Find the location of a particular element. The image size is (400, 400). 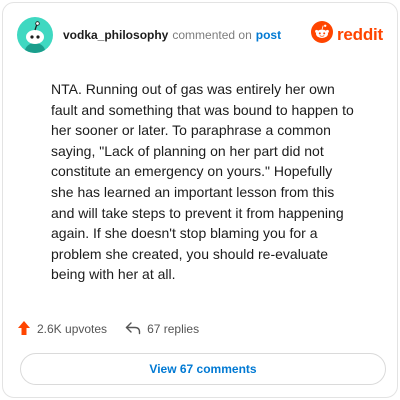

username-link: vodka_philosophy is located at coordinates (115, 35).